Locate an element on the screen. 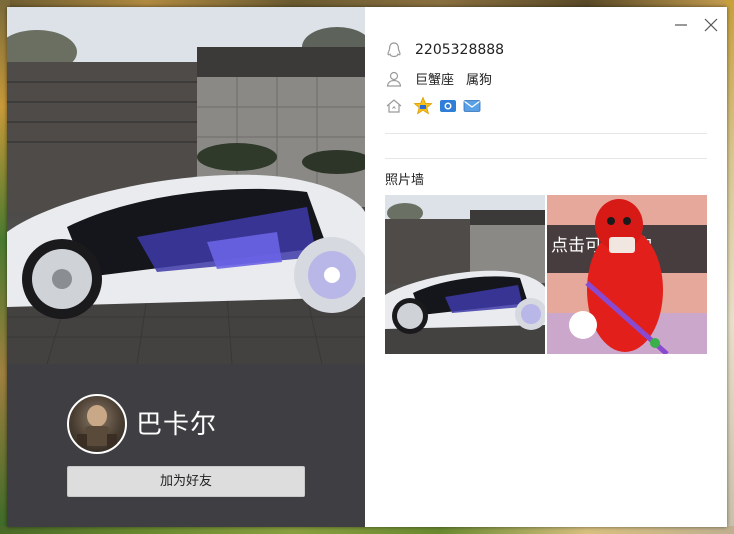  badge-row is located at coordinates (433, 106).